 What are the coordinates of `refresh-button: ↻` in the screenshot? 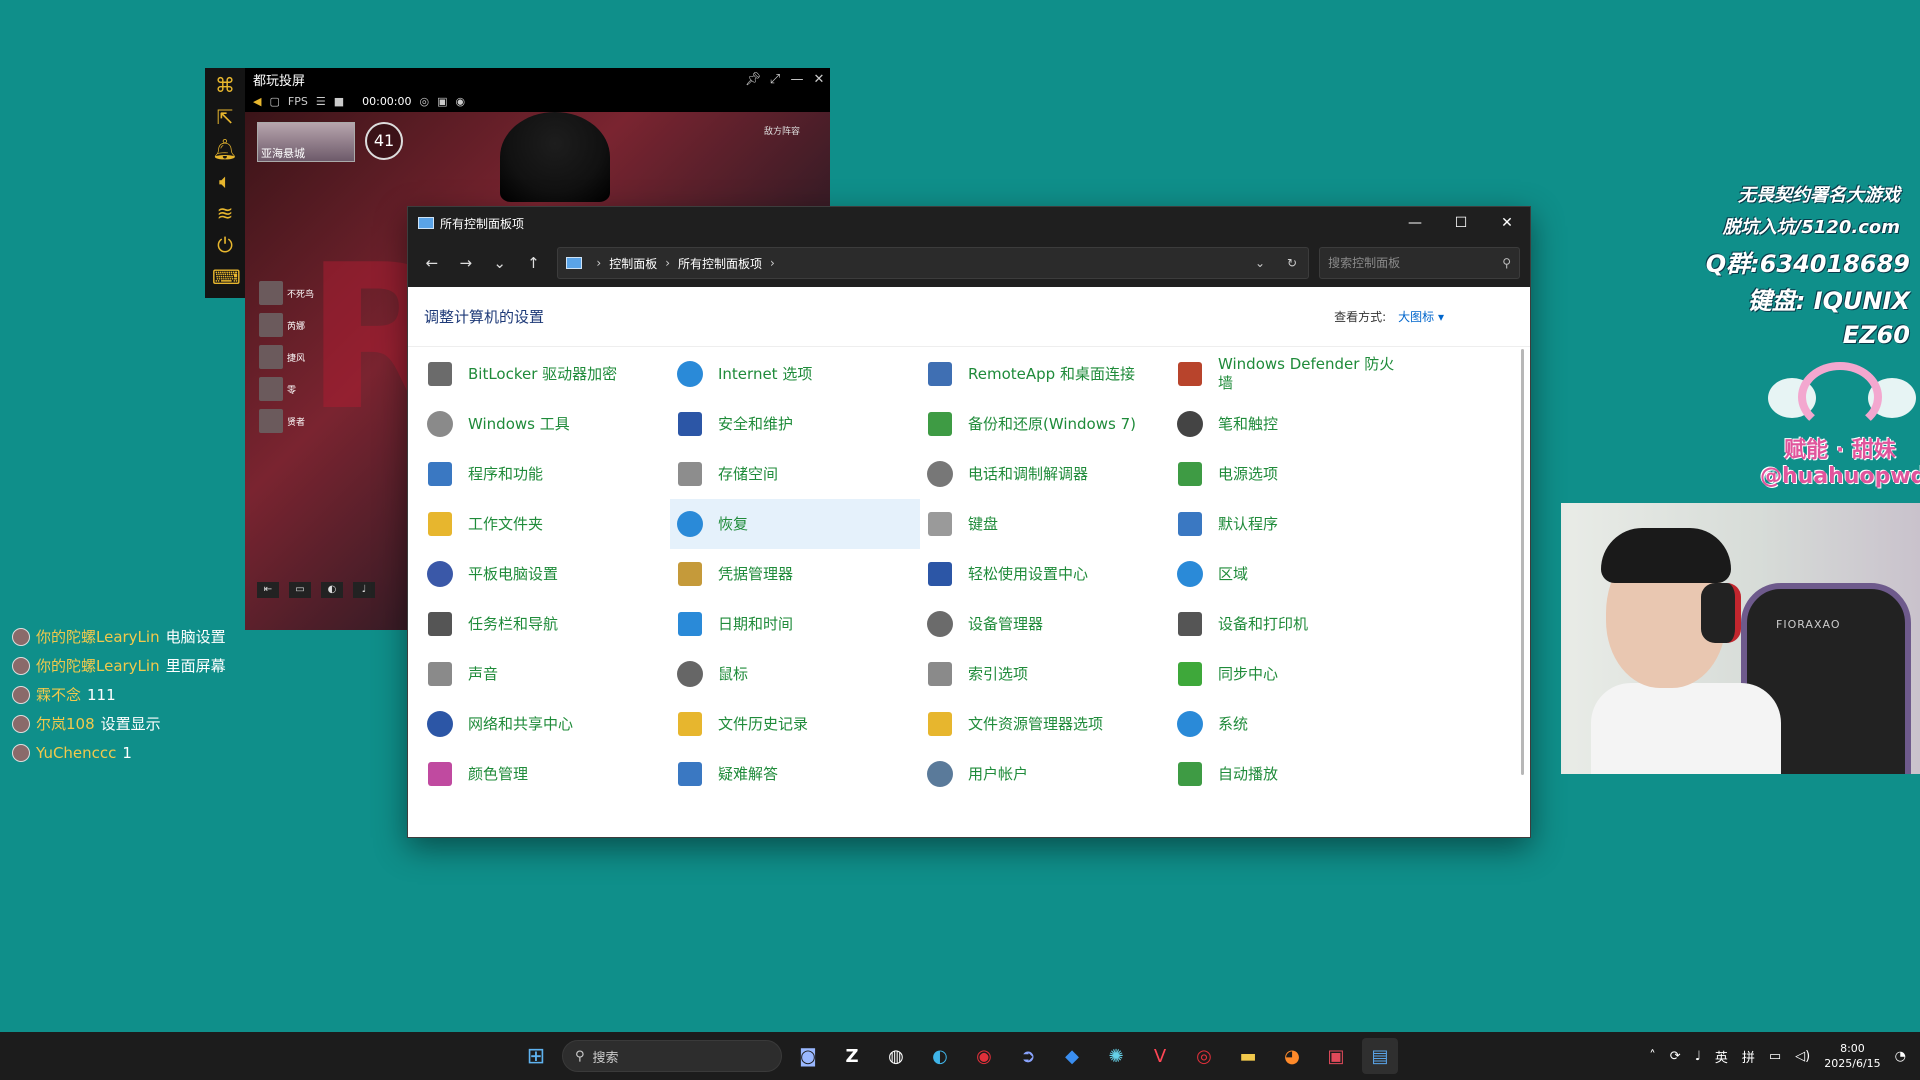 It's located at (1292, 263).